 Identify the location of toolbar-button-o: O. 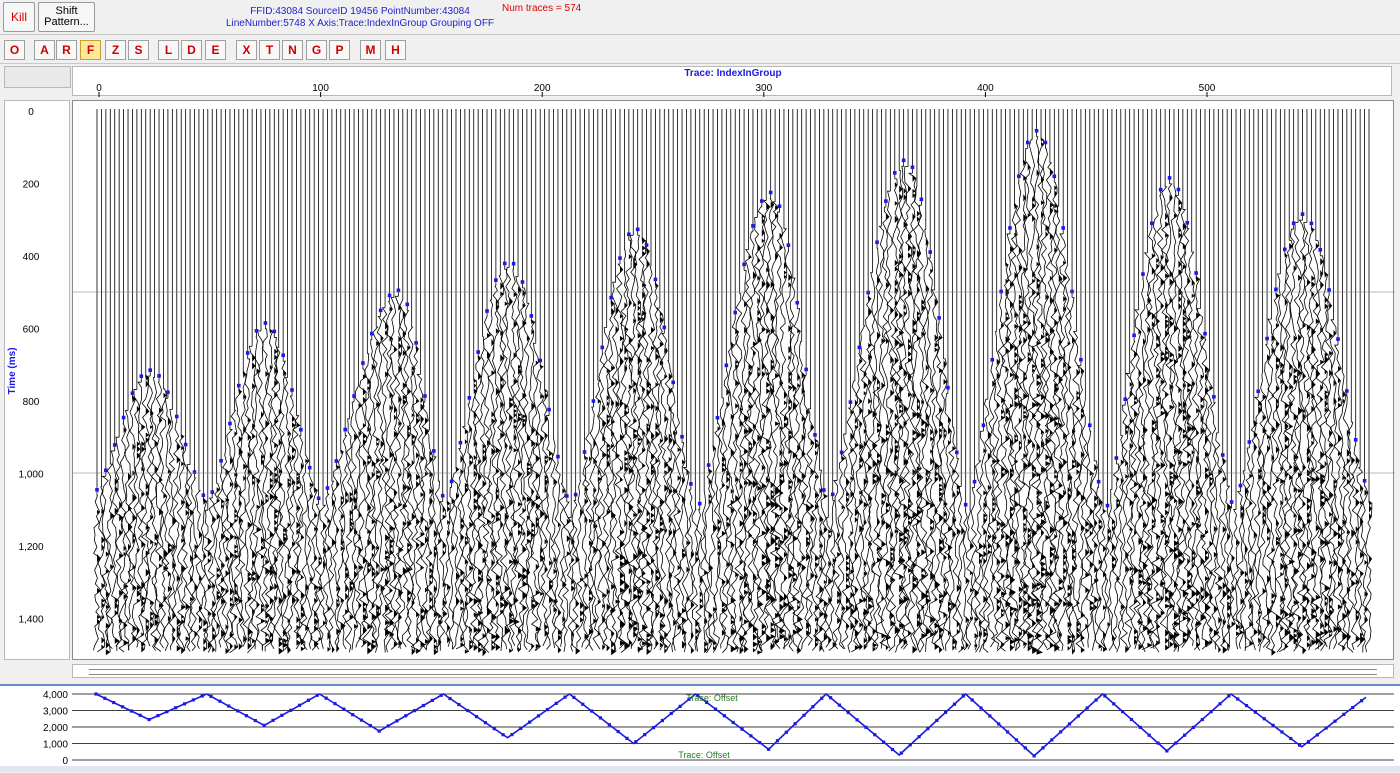
(14, 50).